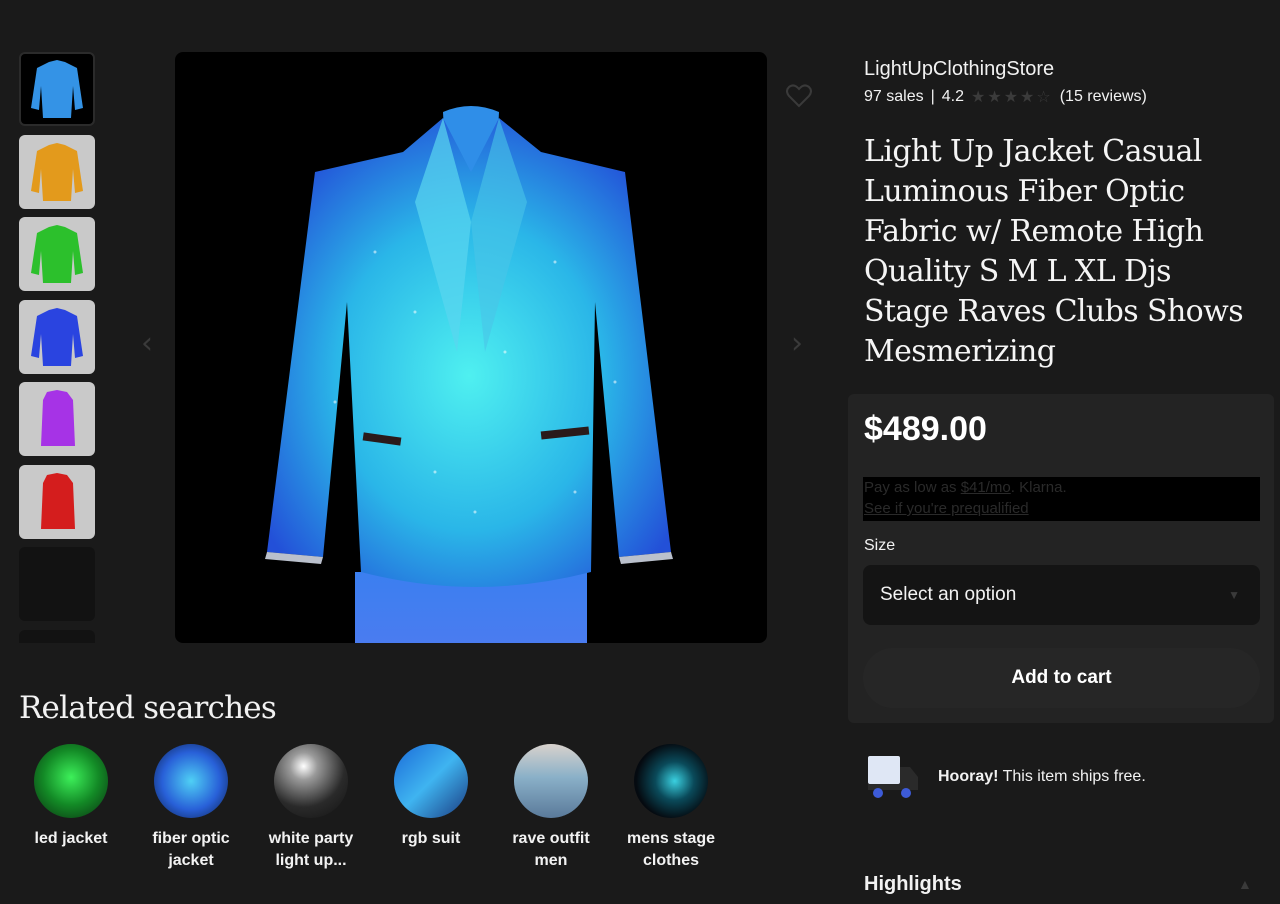  I want to click on shop-name: LightUpClothingStore, so click(959, 69).